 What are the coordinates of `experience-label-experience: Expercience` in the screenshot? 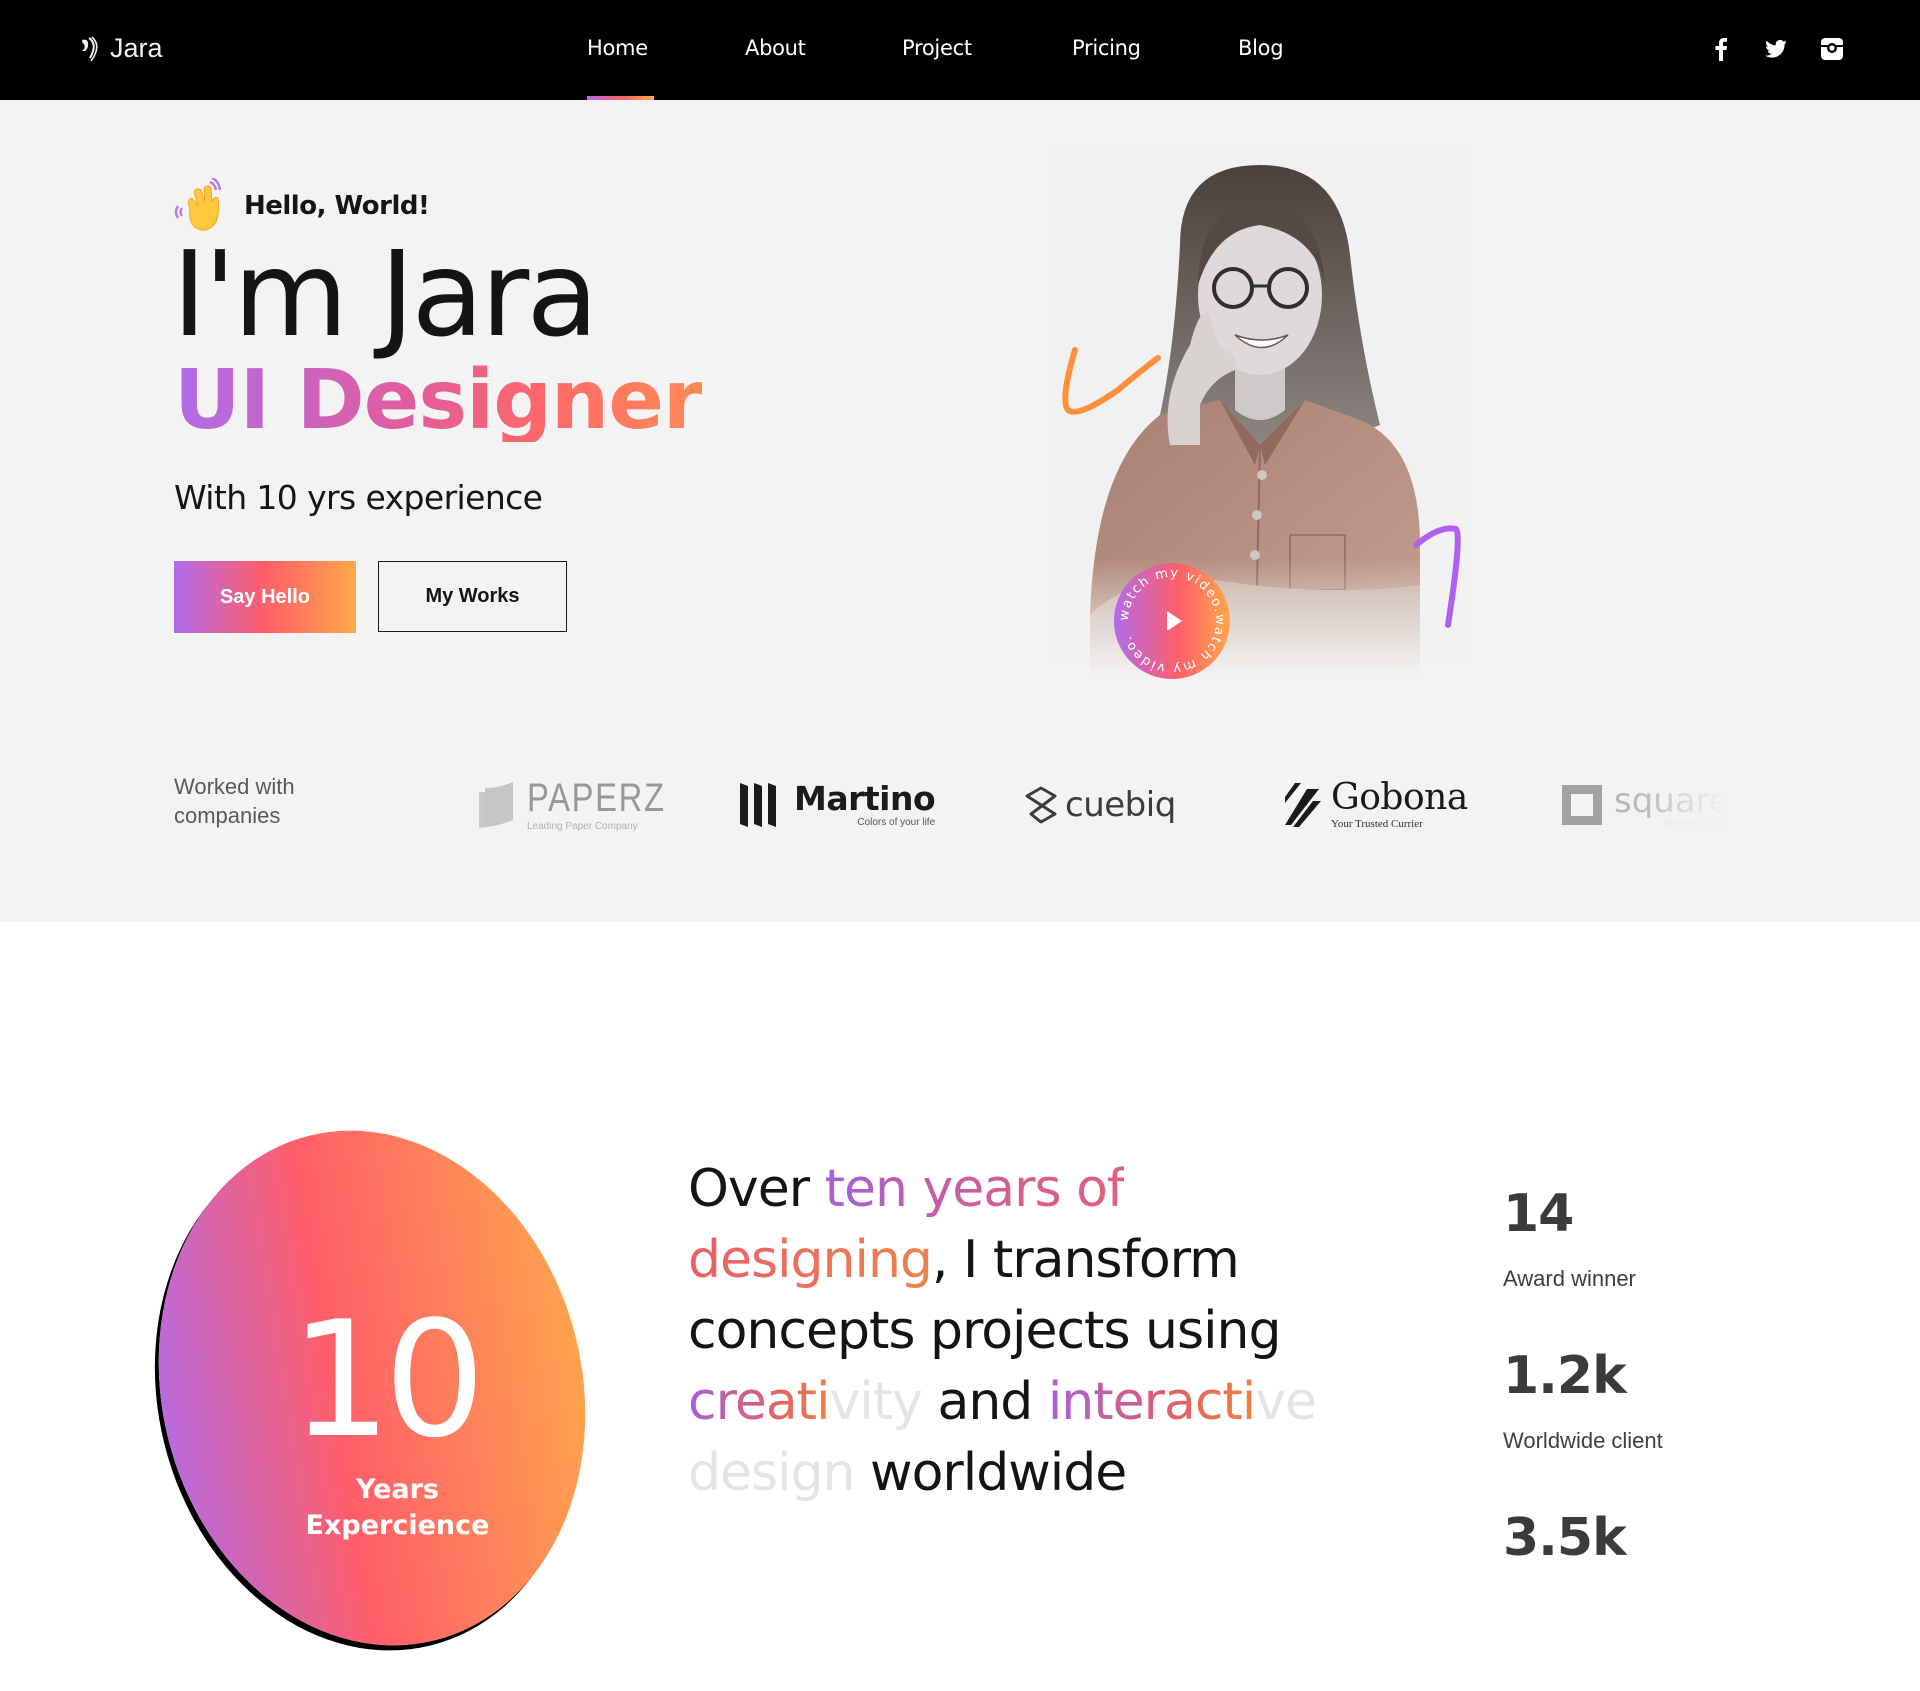 It's located at (397, 1525).